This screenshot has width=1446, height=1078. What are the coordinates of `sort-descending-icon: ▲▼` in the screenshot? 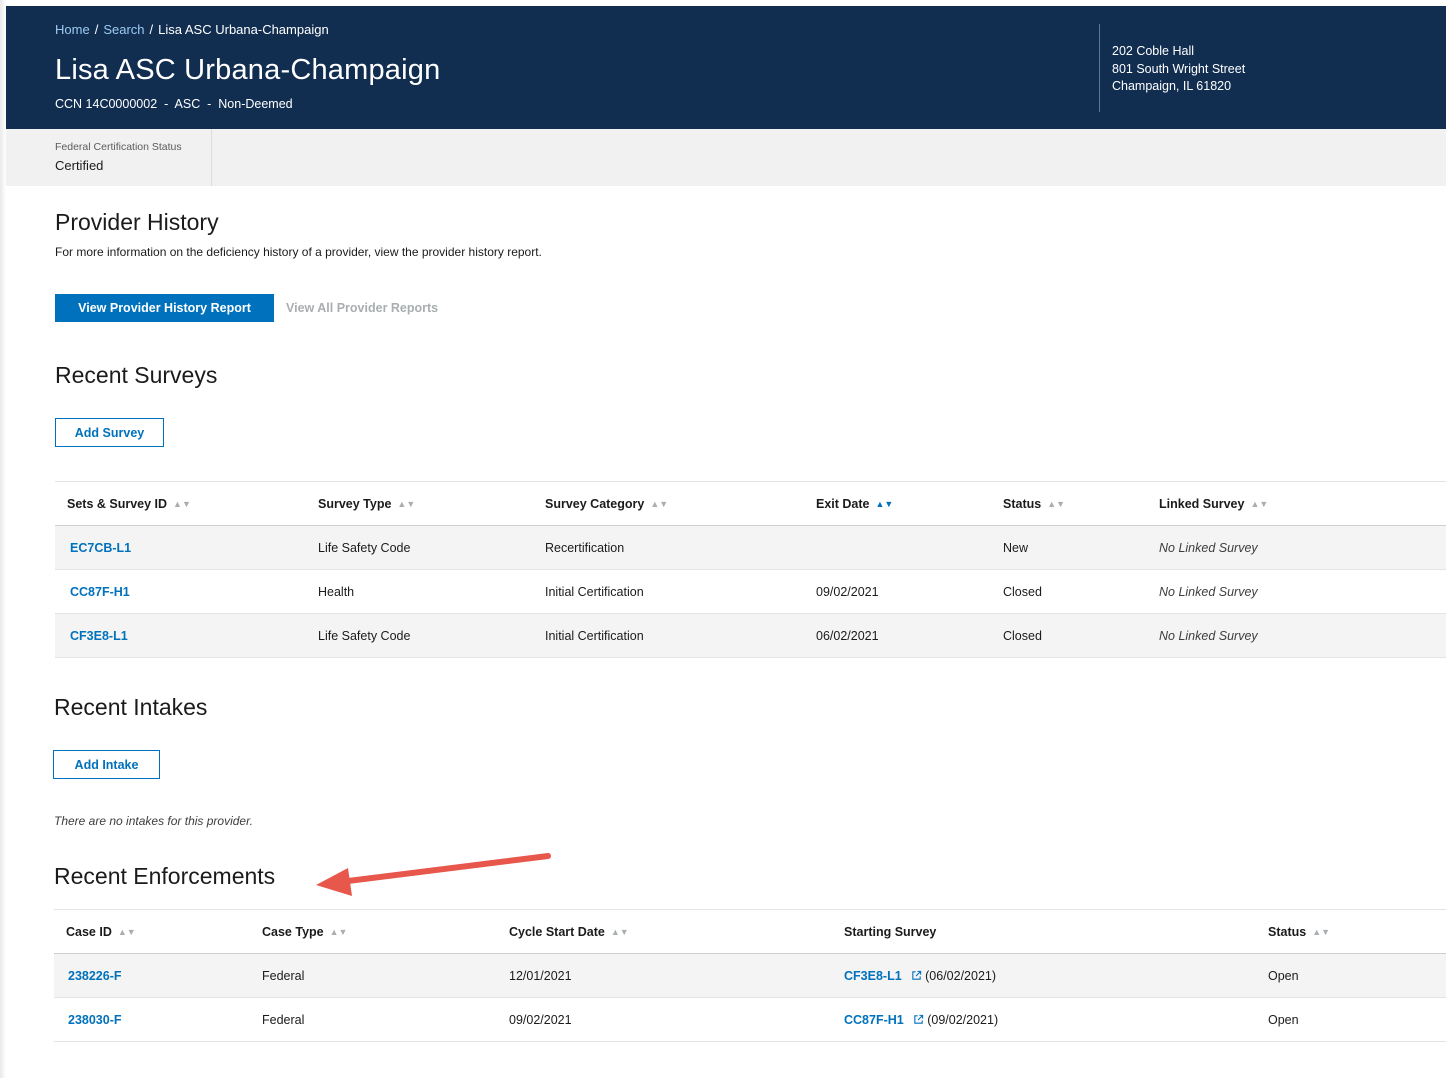 It's located at (884, 504).